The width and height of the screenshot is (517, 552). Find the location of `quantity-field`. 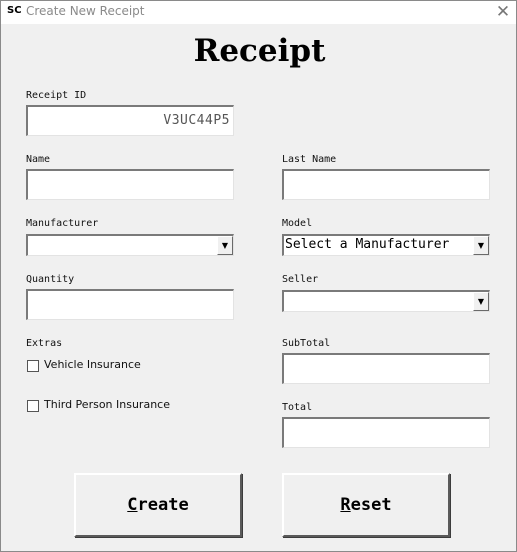

quantity-field is located at coordinates (130, 304).